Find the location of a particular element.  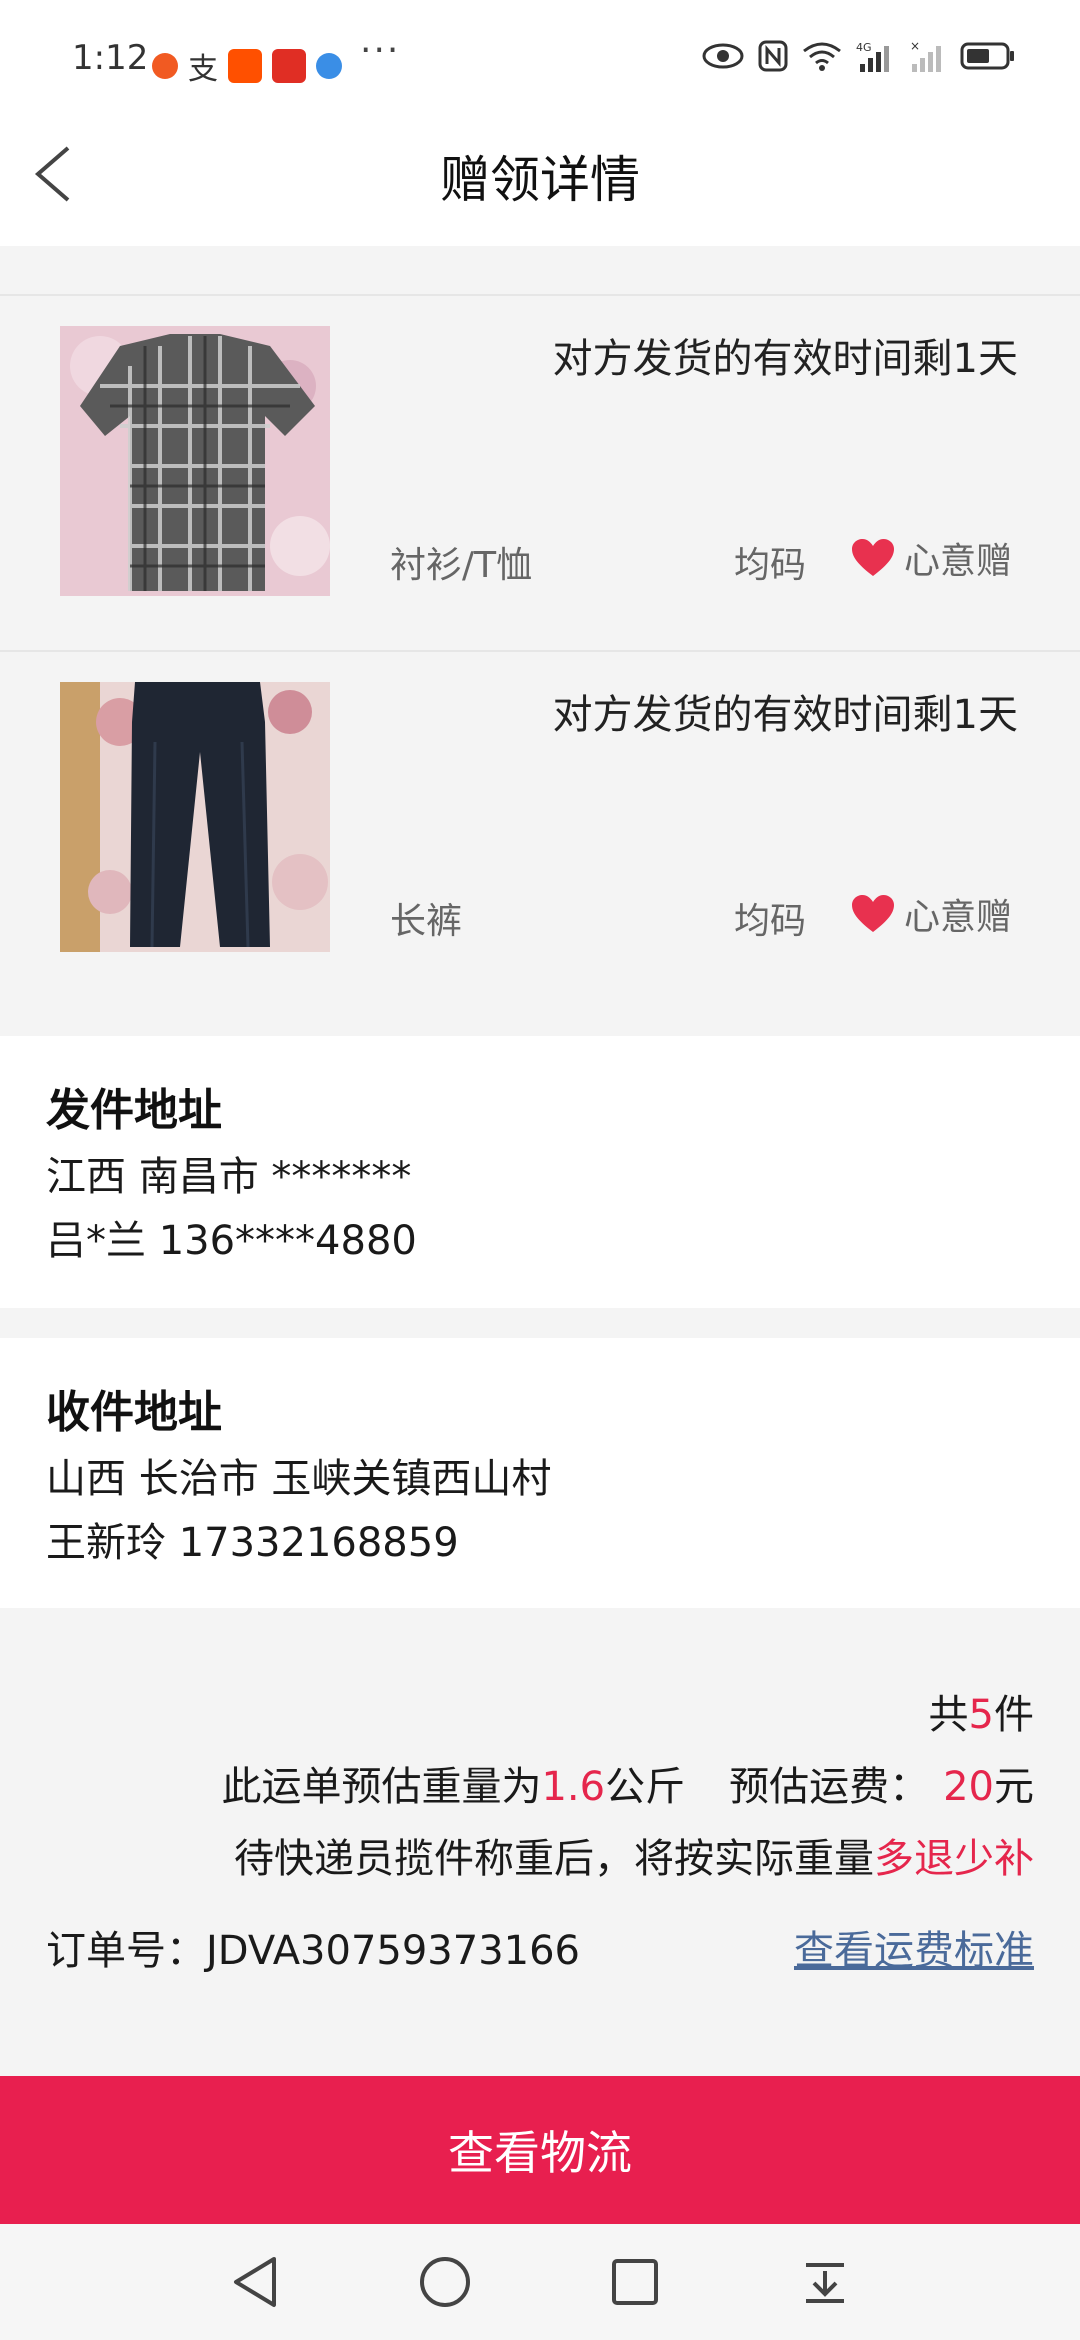

item-count-suffix: 件 is located at coordinates (1014, 1715).